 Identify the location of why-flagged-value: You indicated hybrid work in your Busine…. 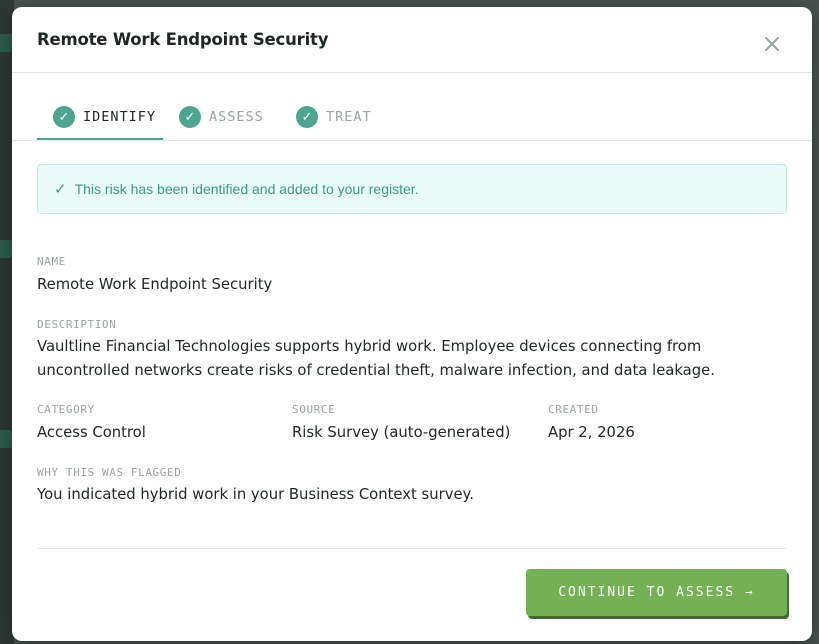
(255, 494).